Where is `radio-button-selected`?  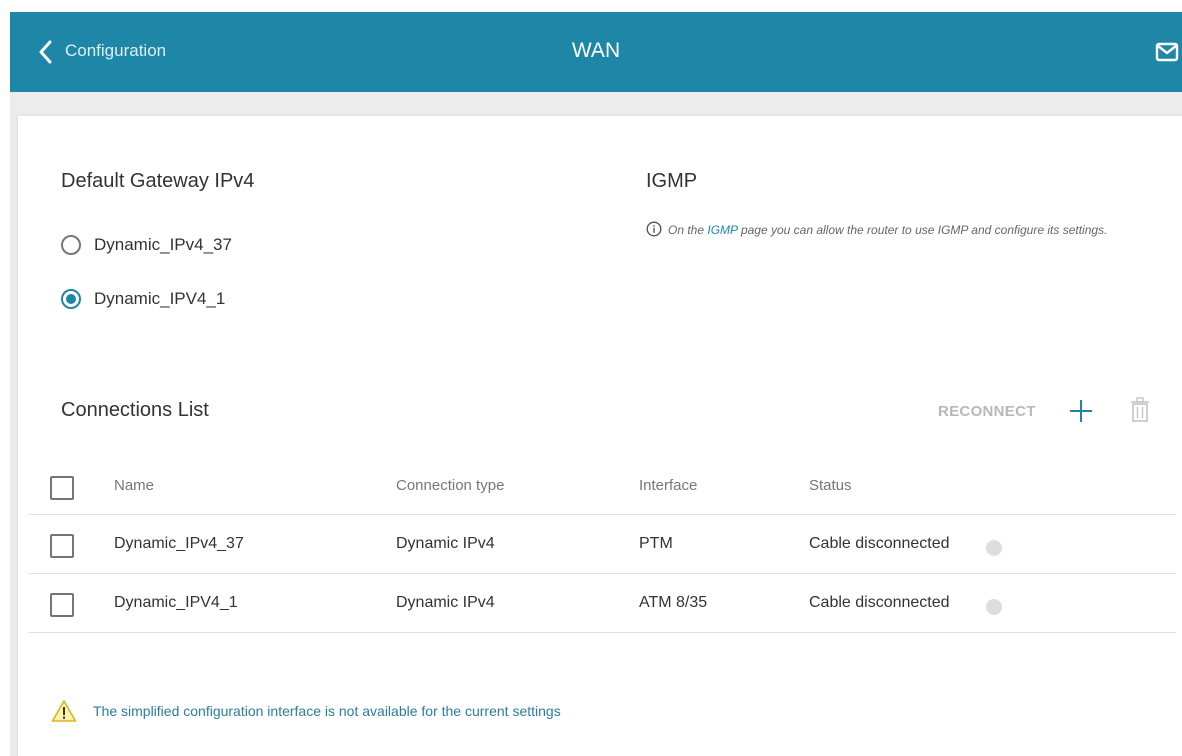
radio-button-selected is located at coordinates (71, 299).